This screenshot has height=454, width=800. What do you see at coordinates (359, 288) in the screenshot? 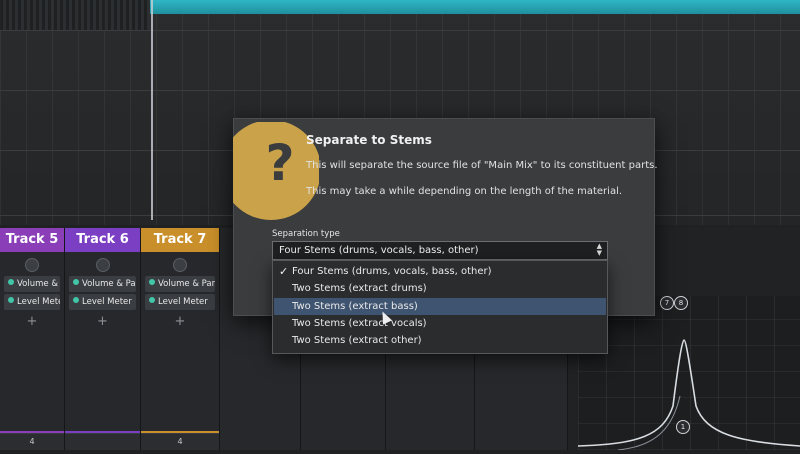
I see `option-label: Two Stems (extract drums)` at bounding box center [359, 288].